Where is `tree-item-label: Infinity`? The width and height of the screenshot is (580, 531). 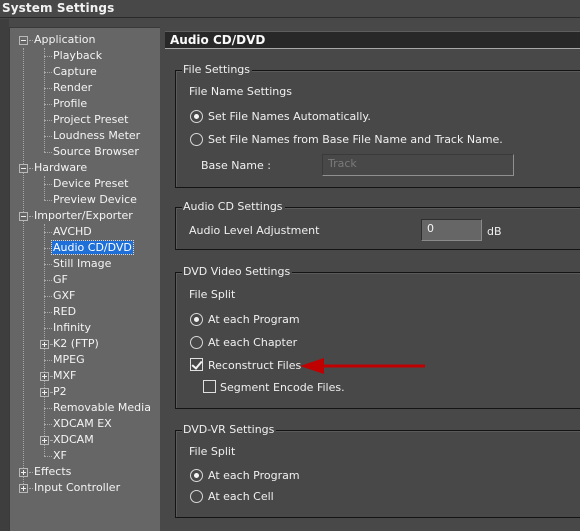
tree-item-label: Infinity is located at coordinates (72, 327).